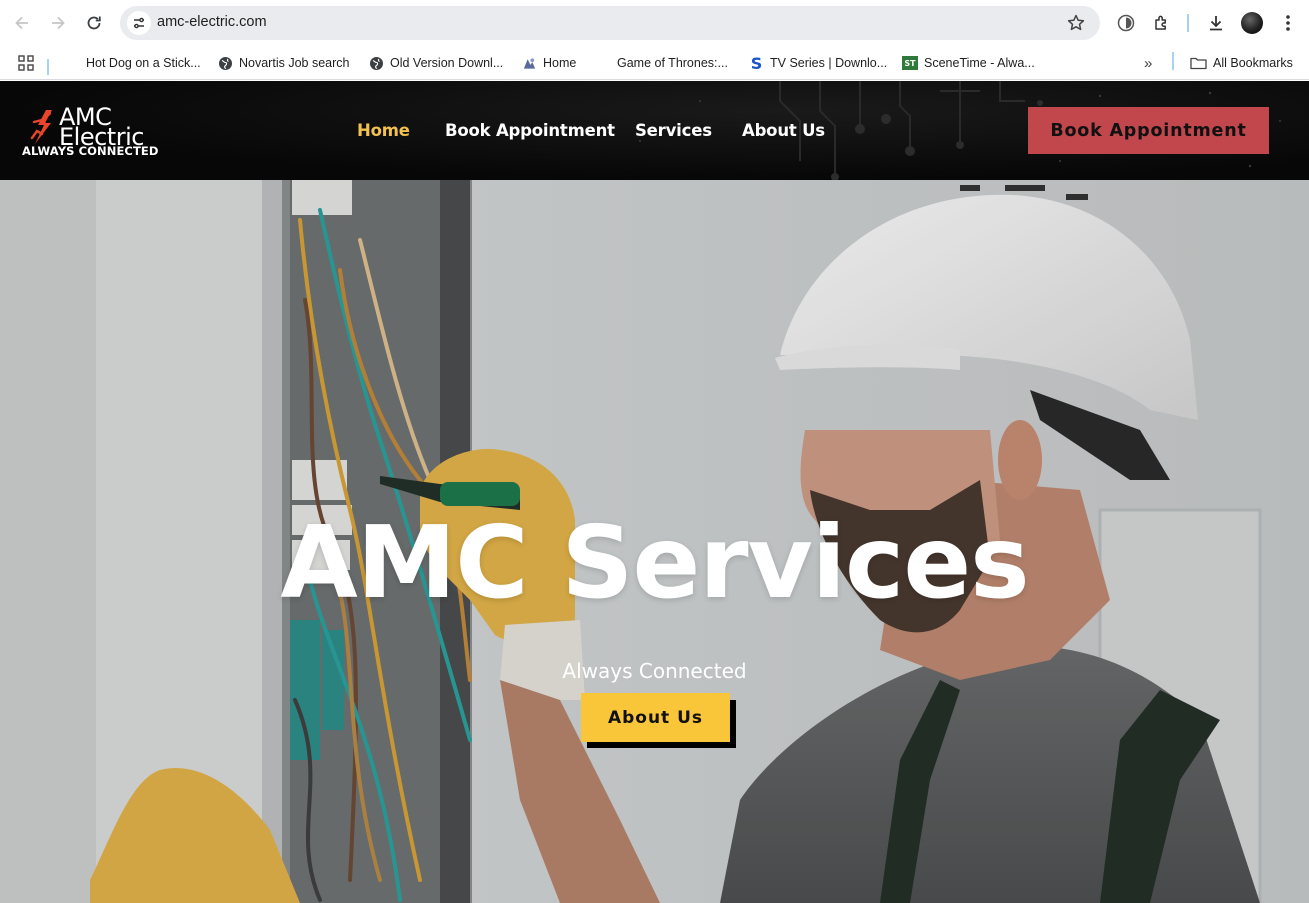 The width and height of the screenshot is (1309, 903). Describe the element at coordinates (41, 127) in the screenshot. I see `running-man-bolt-icon` at that location.